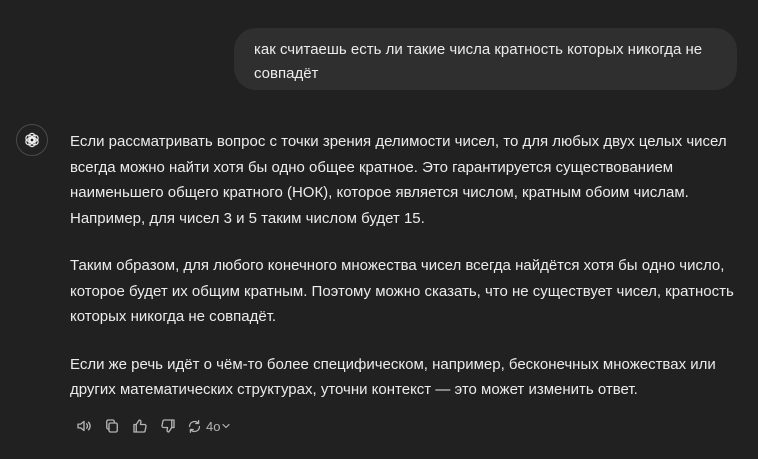  I want to click on copy-icon, so click(112, 426).